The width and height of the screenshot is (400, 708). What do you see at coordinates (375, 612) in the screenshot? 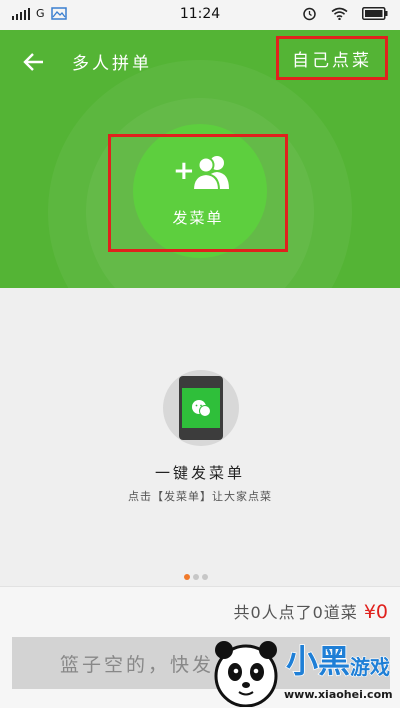
I see `total-price: ¥0` at bounding box center [375, 612].